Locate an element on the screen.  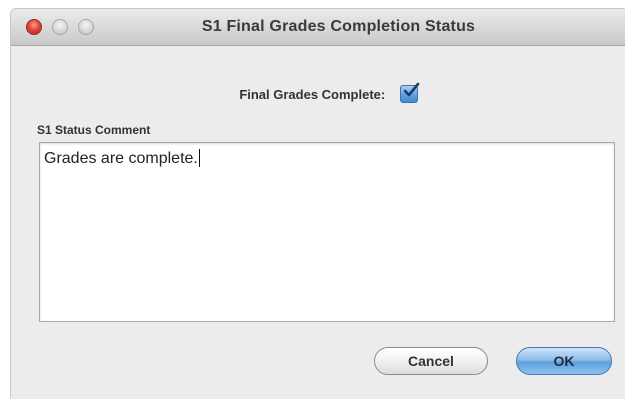
text-cursor is located at coordinates (199, 158).